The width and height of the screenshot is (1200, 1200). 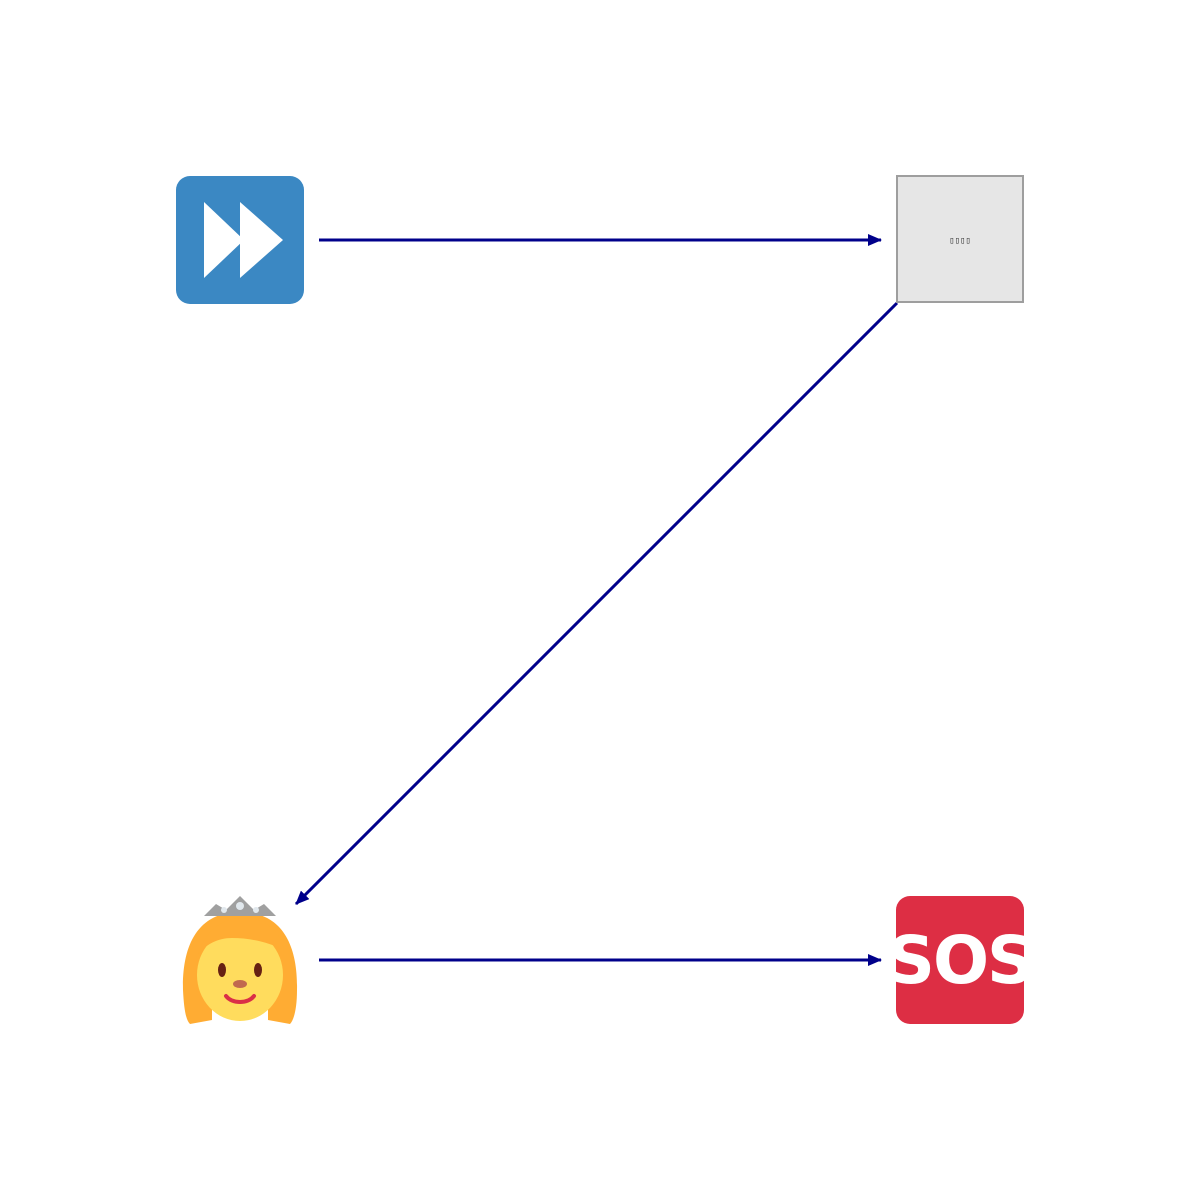 I want to click on node-placeholder-box: ▯▯▯▯, so click(x=960, y=239).